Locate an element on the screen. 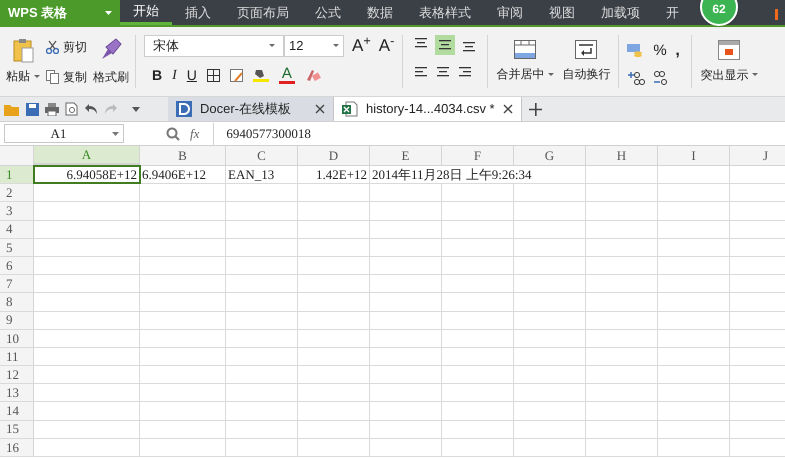 This screenshot has height=459, width=785. menu-tab: 视图 is located at coordinates (562, 12).